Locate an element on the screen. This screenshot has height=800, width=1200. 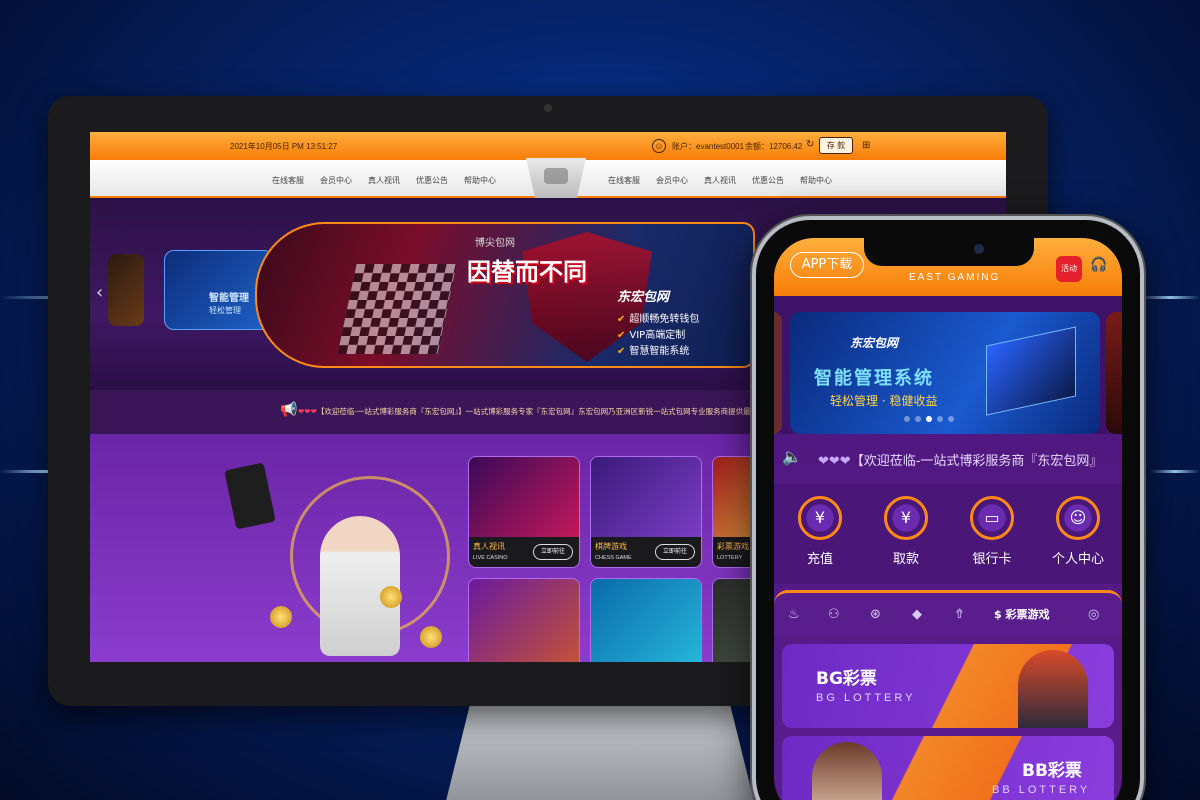
nav-item-promo-right: 优惠公告 is located at coordinates (768, 180).